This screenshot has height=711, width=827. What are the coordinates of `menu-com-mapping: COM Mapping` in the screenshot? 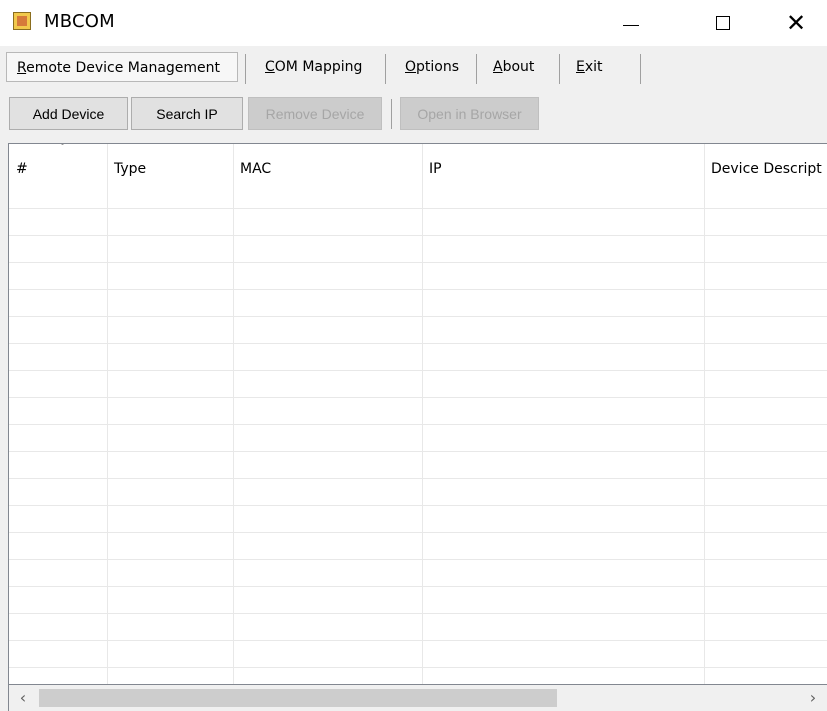 It's located at (313, 67).